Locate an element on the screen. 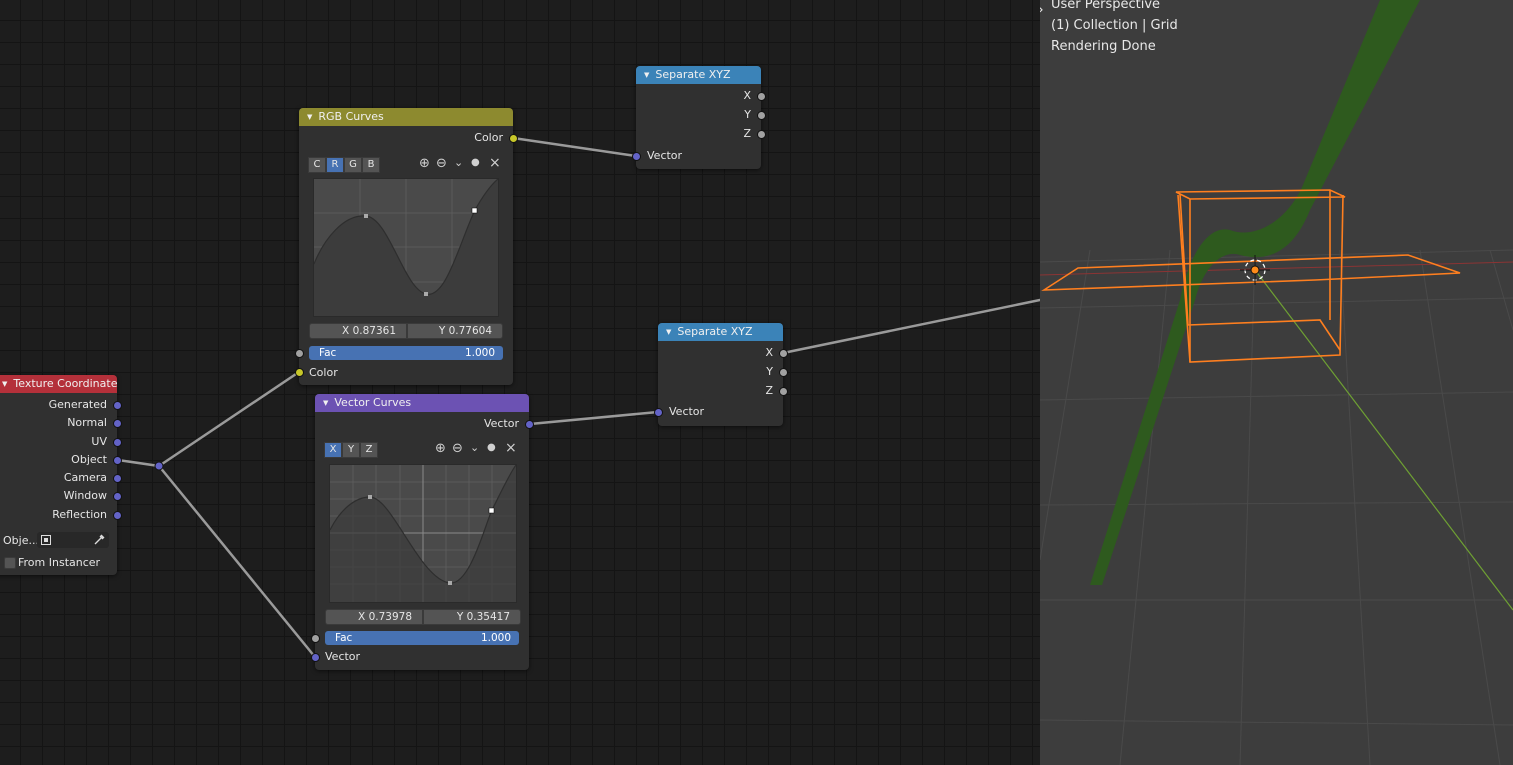 The height and width of the screenshot is (765, 1513). node-title: Vector Curves is located at coordinates (373, 402).